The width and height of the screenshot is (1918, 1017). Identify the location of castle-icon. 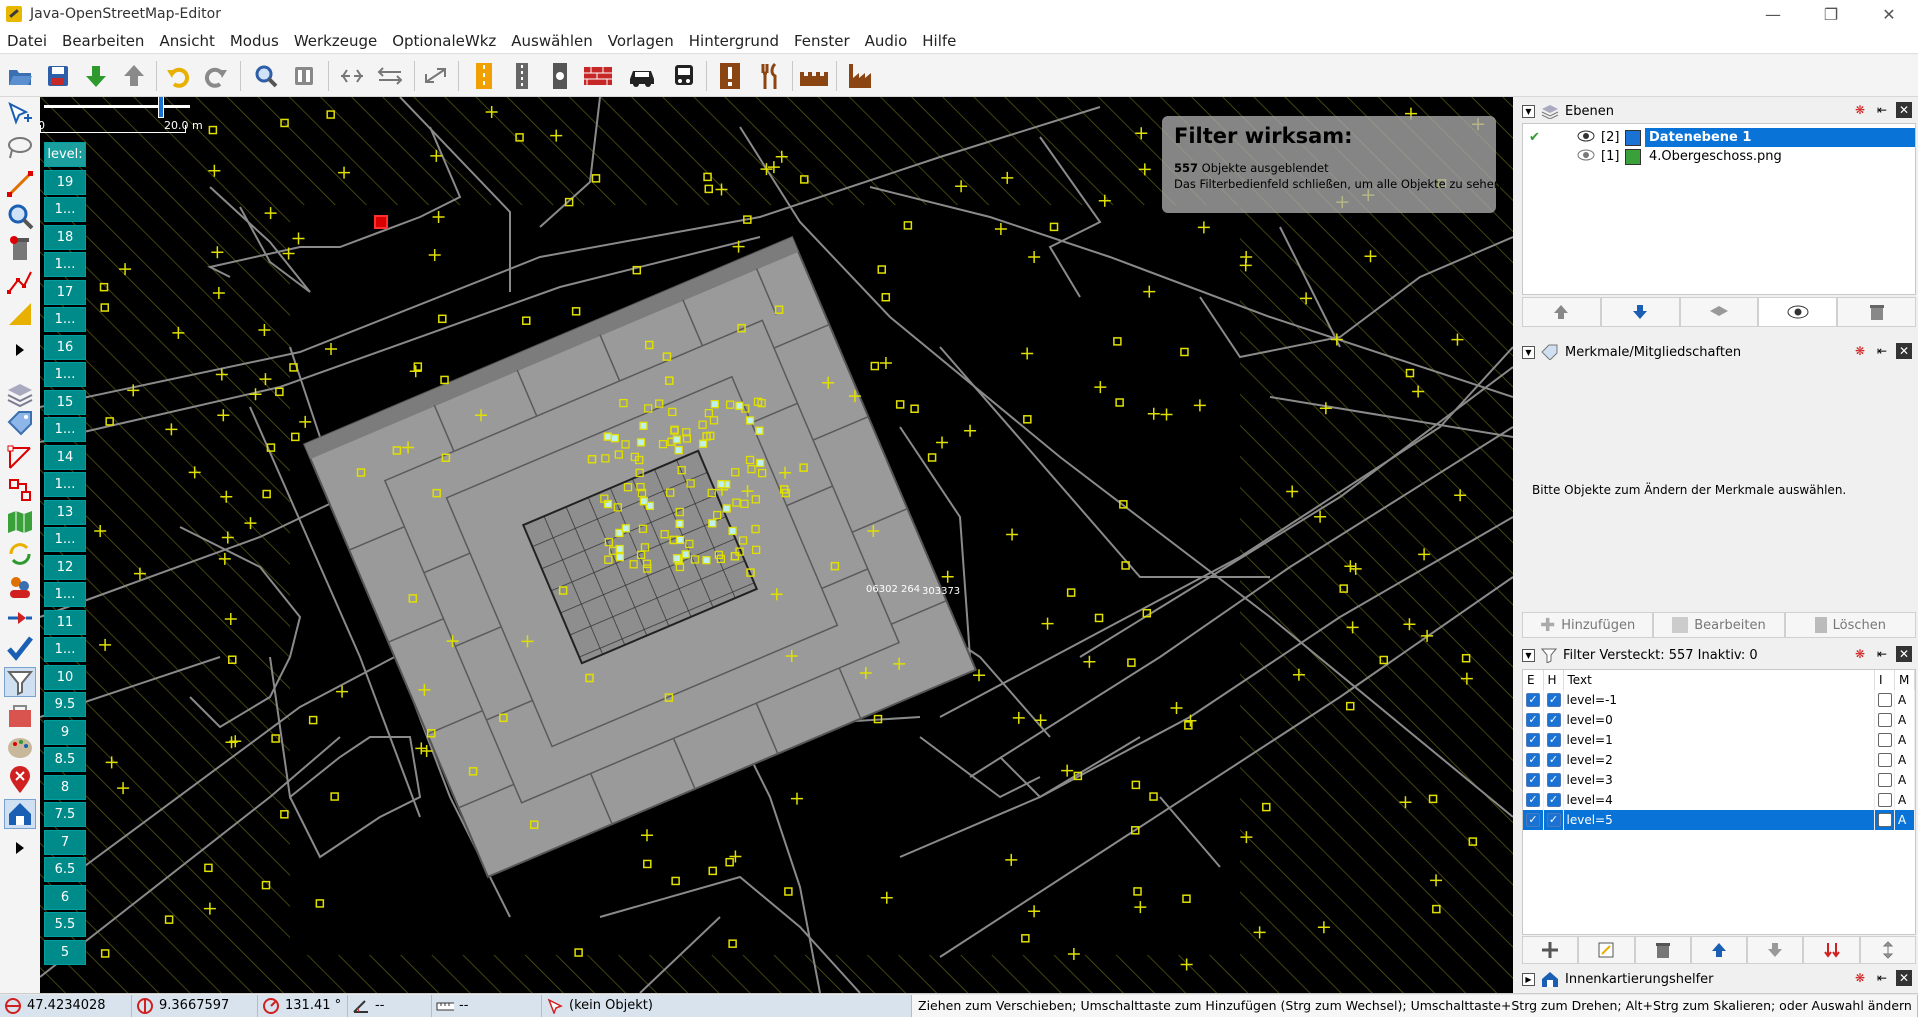
(814, 76).